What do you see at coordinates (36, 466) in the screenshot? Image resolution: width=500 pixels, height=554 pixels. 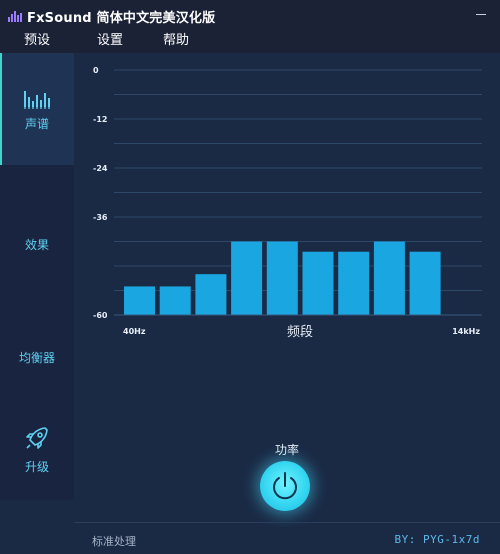 I see `sidebar-item-label: 升级` at bounding box center [36, 466].